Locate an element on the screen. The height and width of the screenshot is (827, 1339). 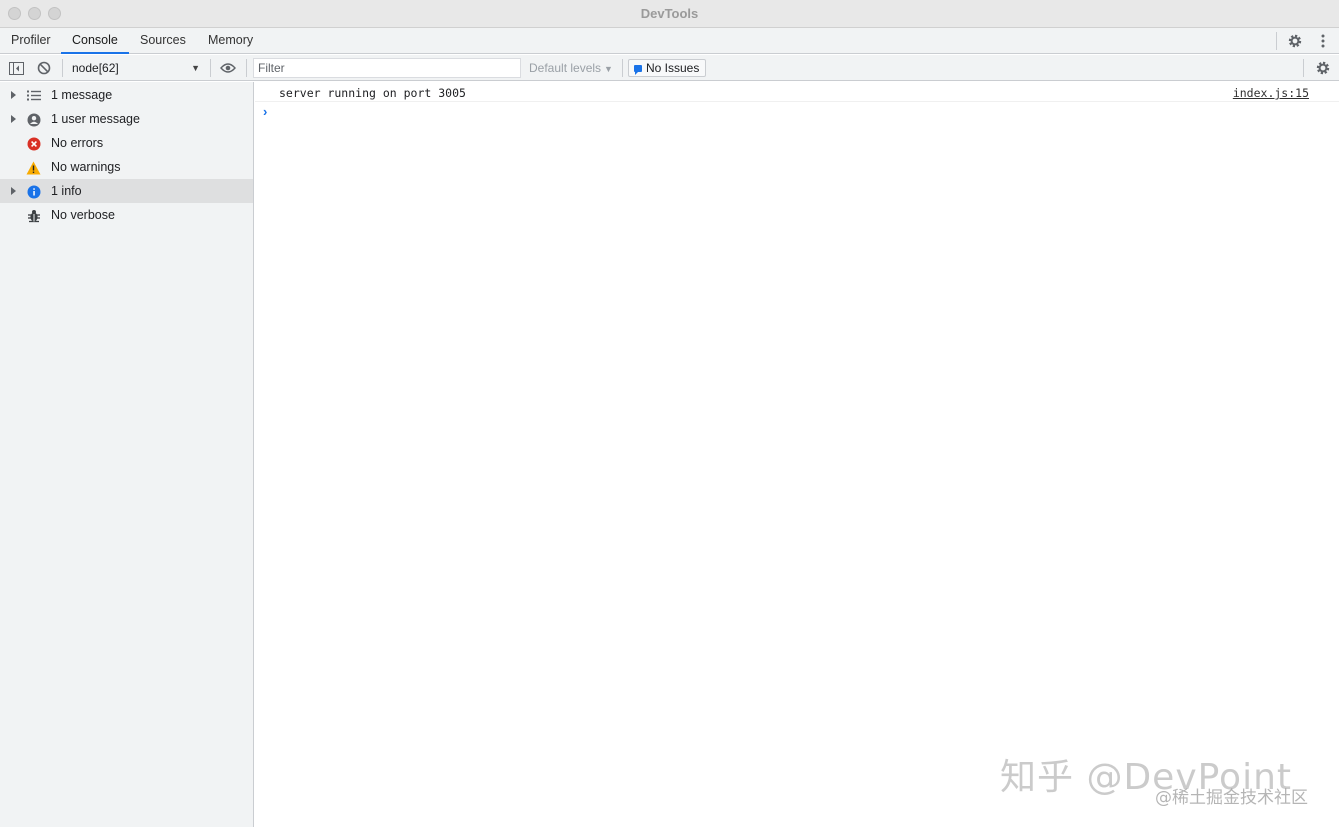
tab-sources: Sources is located at coordinates (163, 41).